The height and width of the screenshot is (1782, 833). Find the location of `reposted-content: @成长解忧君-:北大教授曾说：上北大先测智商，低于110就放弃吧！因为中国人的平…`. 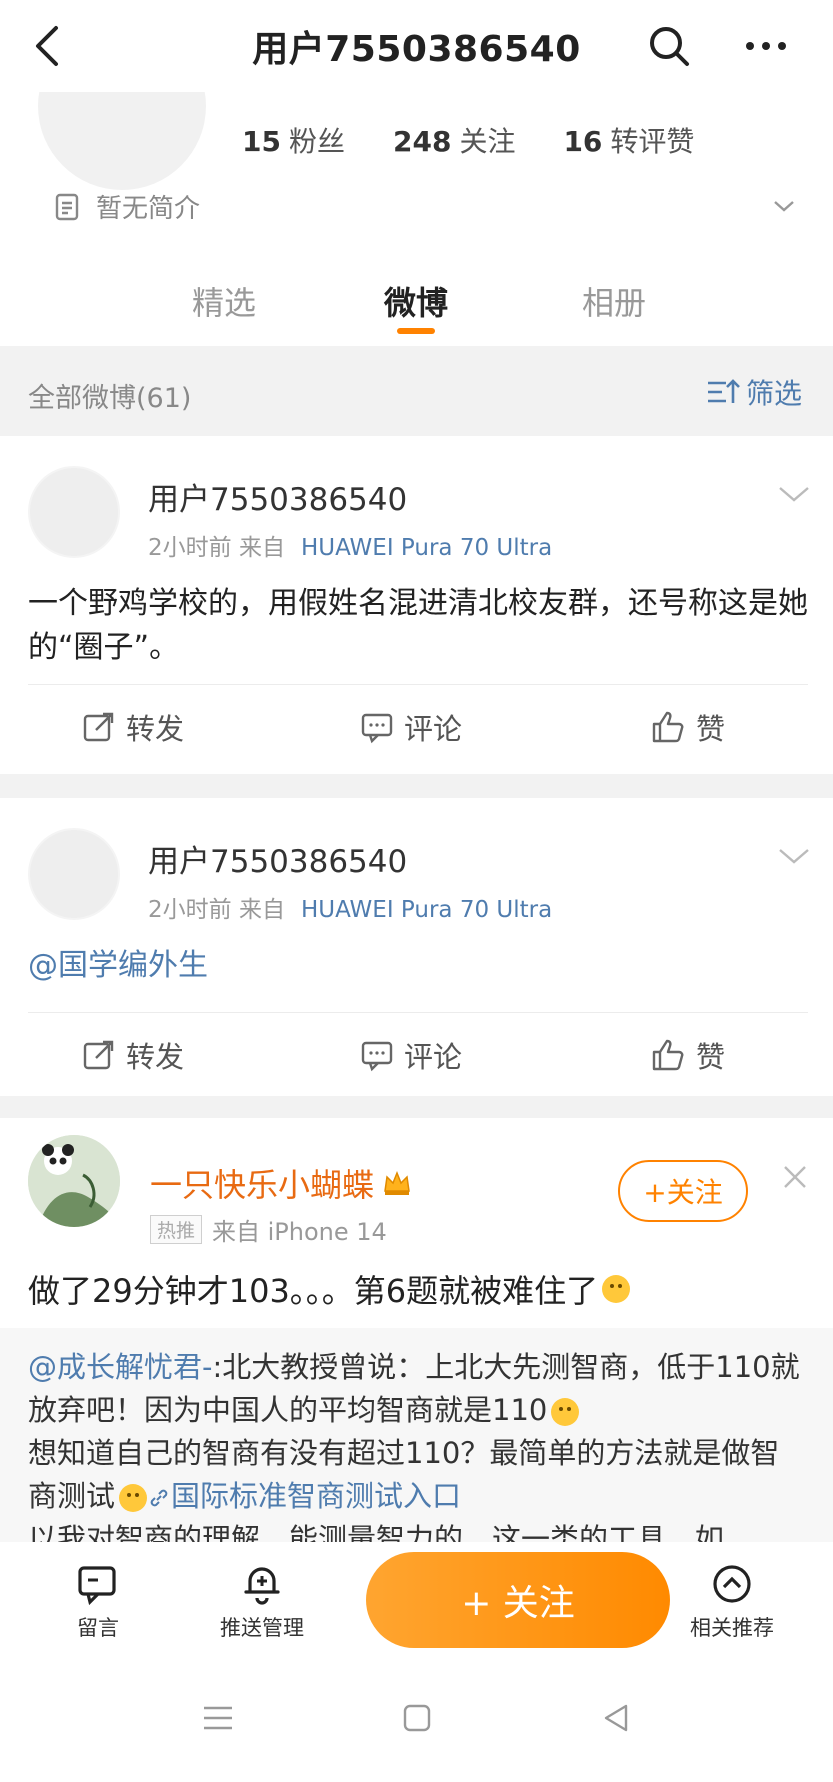

reposted-content: @成长解忧君-:北大教授曾说：上北大先测智商，低于110就放弃吧！因为中国人的平… is located at coordinates (416, 1449).